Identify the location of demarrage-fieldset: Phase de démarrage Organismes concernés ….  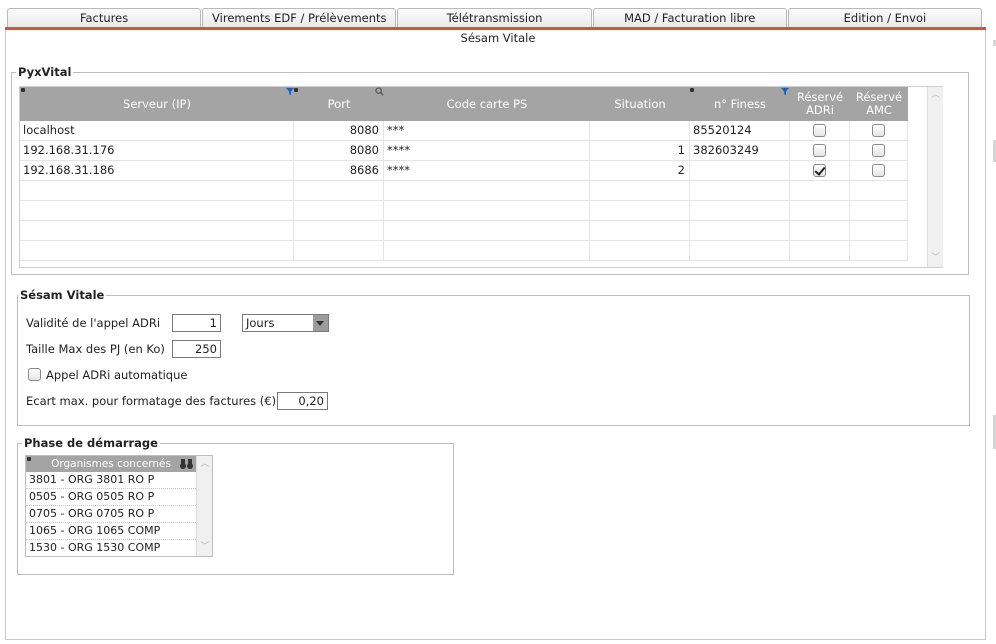
(235, 505).